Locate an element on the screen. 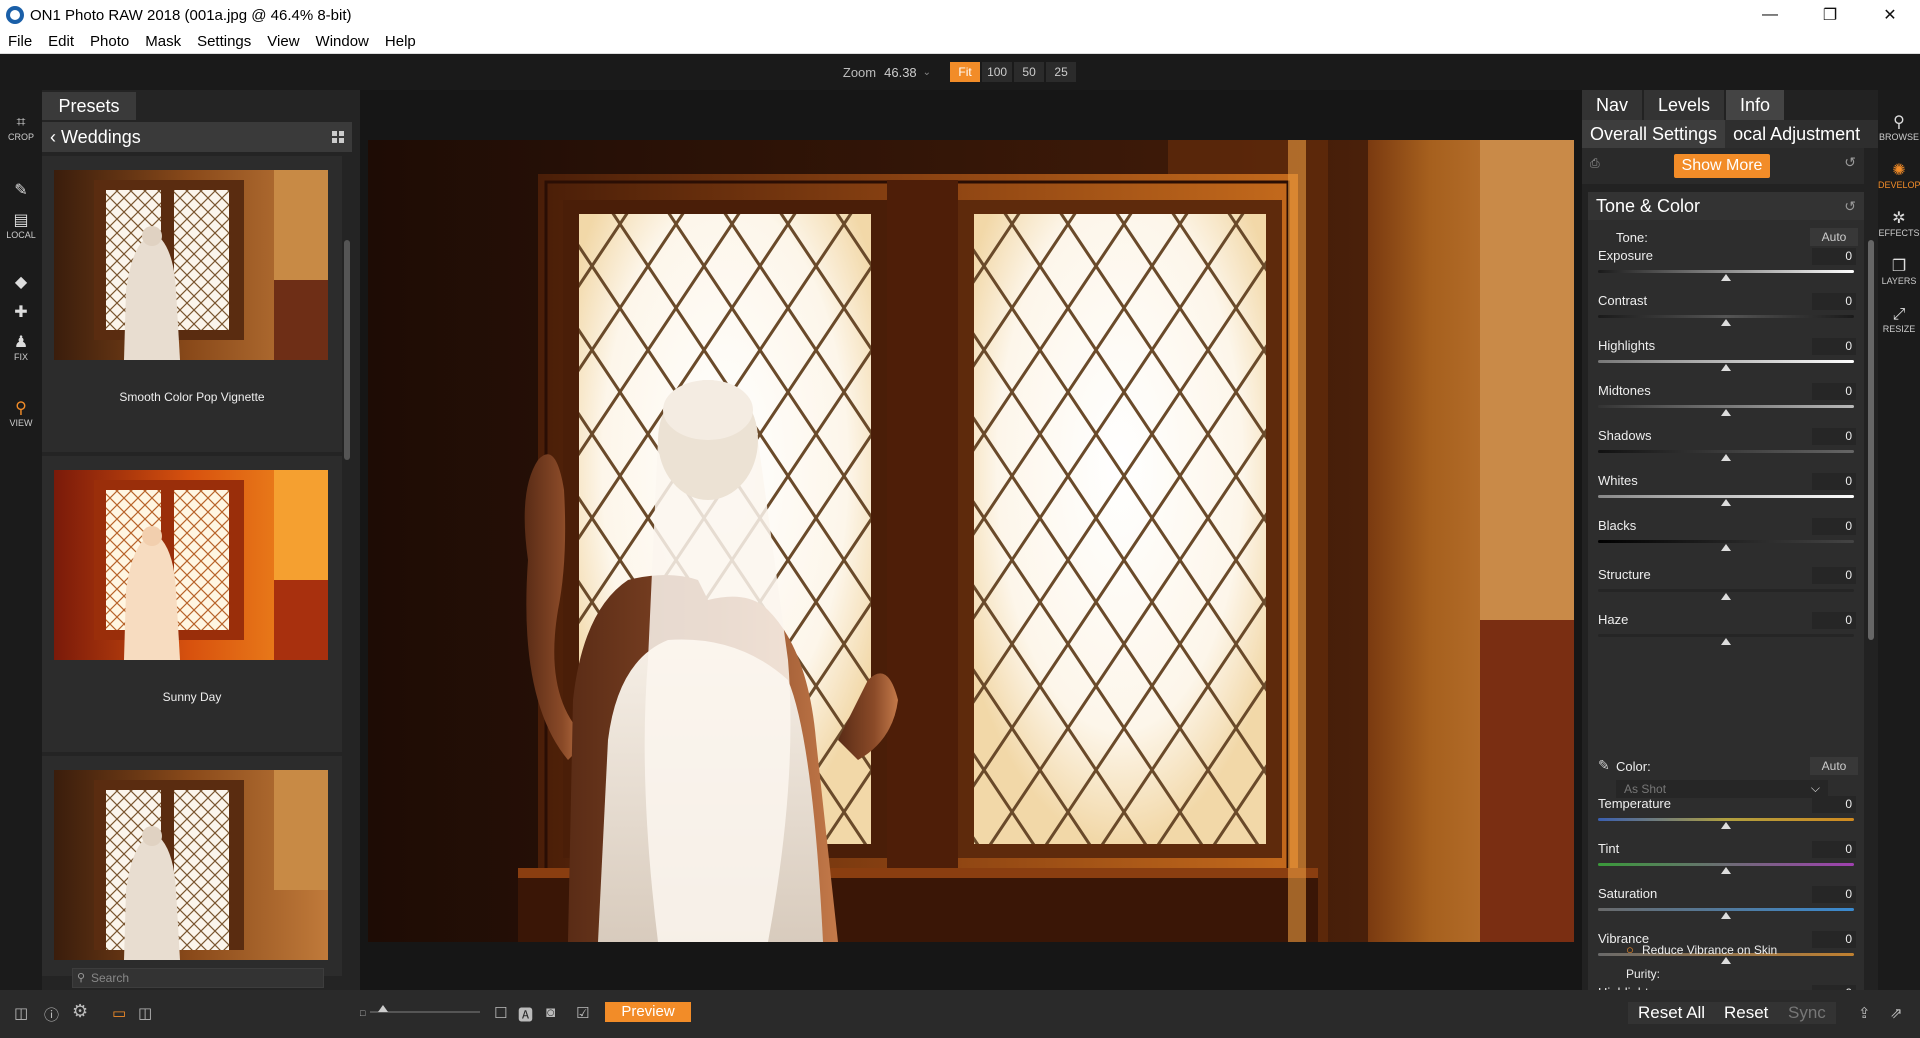 The width and height of the screenshot is (1920, 1038). adjustment-slider: Highlights 0 is located at coordinates (1726, 360).